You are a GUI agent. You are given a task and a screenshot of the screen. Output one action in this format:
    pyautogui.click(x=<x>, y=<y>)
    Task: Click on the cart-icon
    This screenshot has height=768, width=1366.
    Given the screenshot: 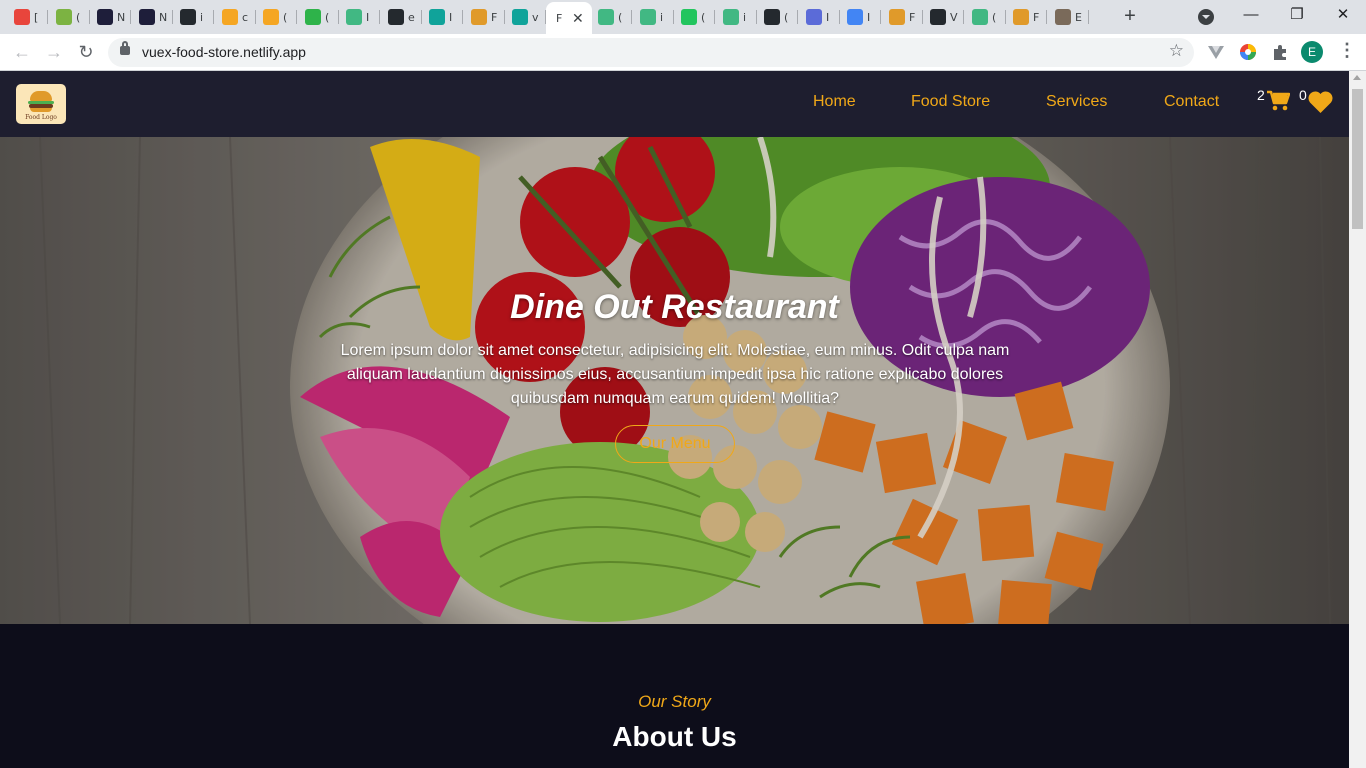 What is the action you would take?
    pyautogui.click(x=1278, y=101)
    